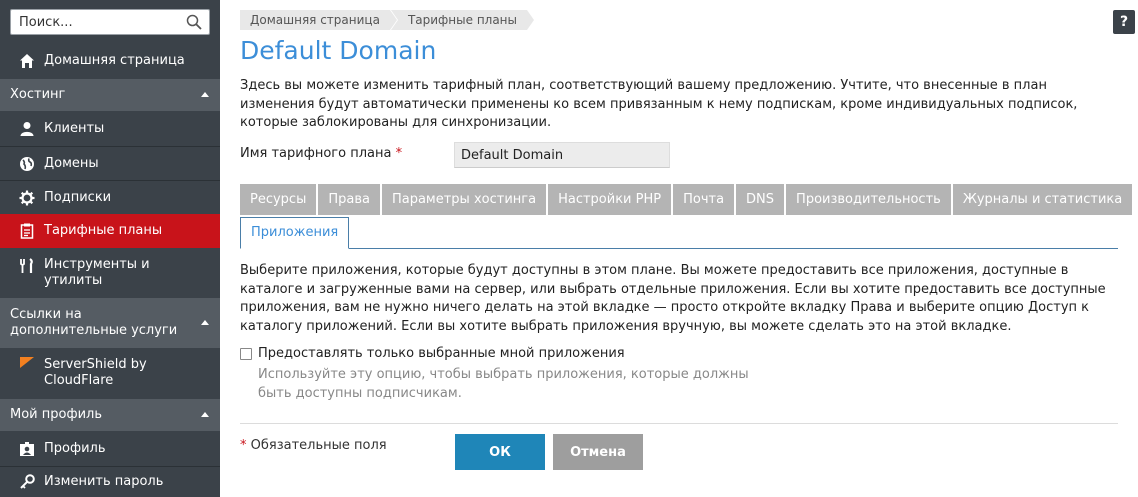  Describe the element at coordinates (318, 445) in the screenshot. I see `required-fields-text: Обязательные поля` at that location.